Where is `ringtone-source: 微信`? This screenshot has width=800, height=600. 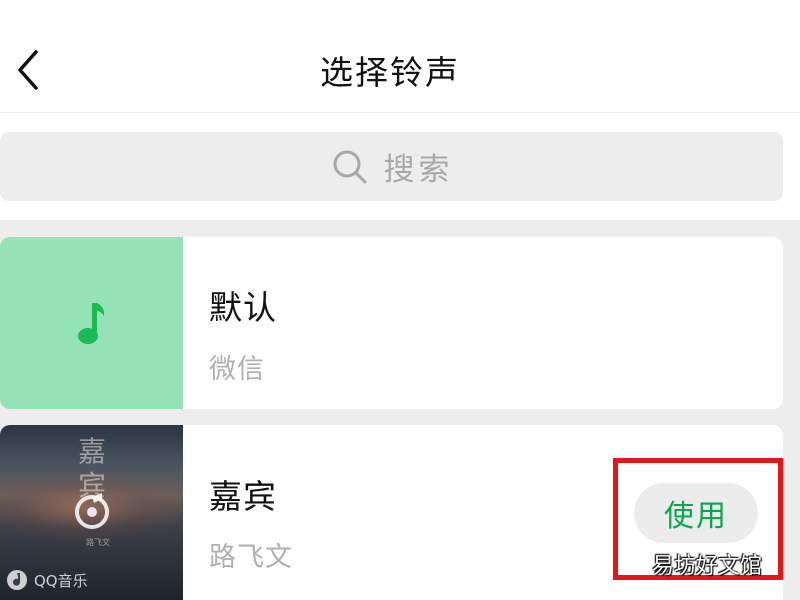
ringtone-source: 微信 is located at coordinates (237, 369).